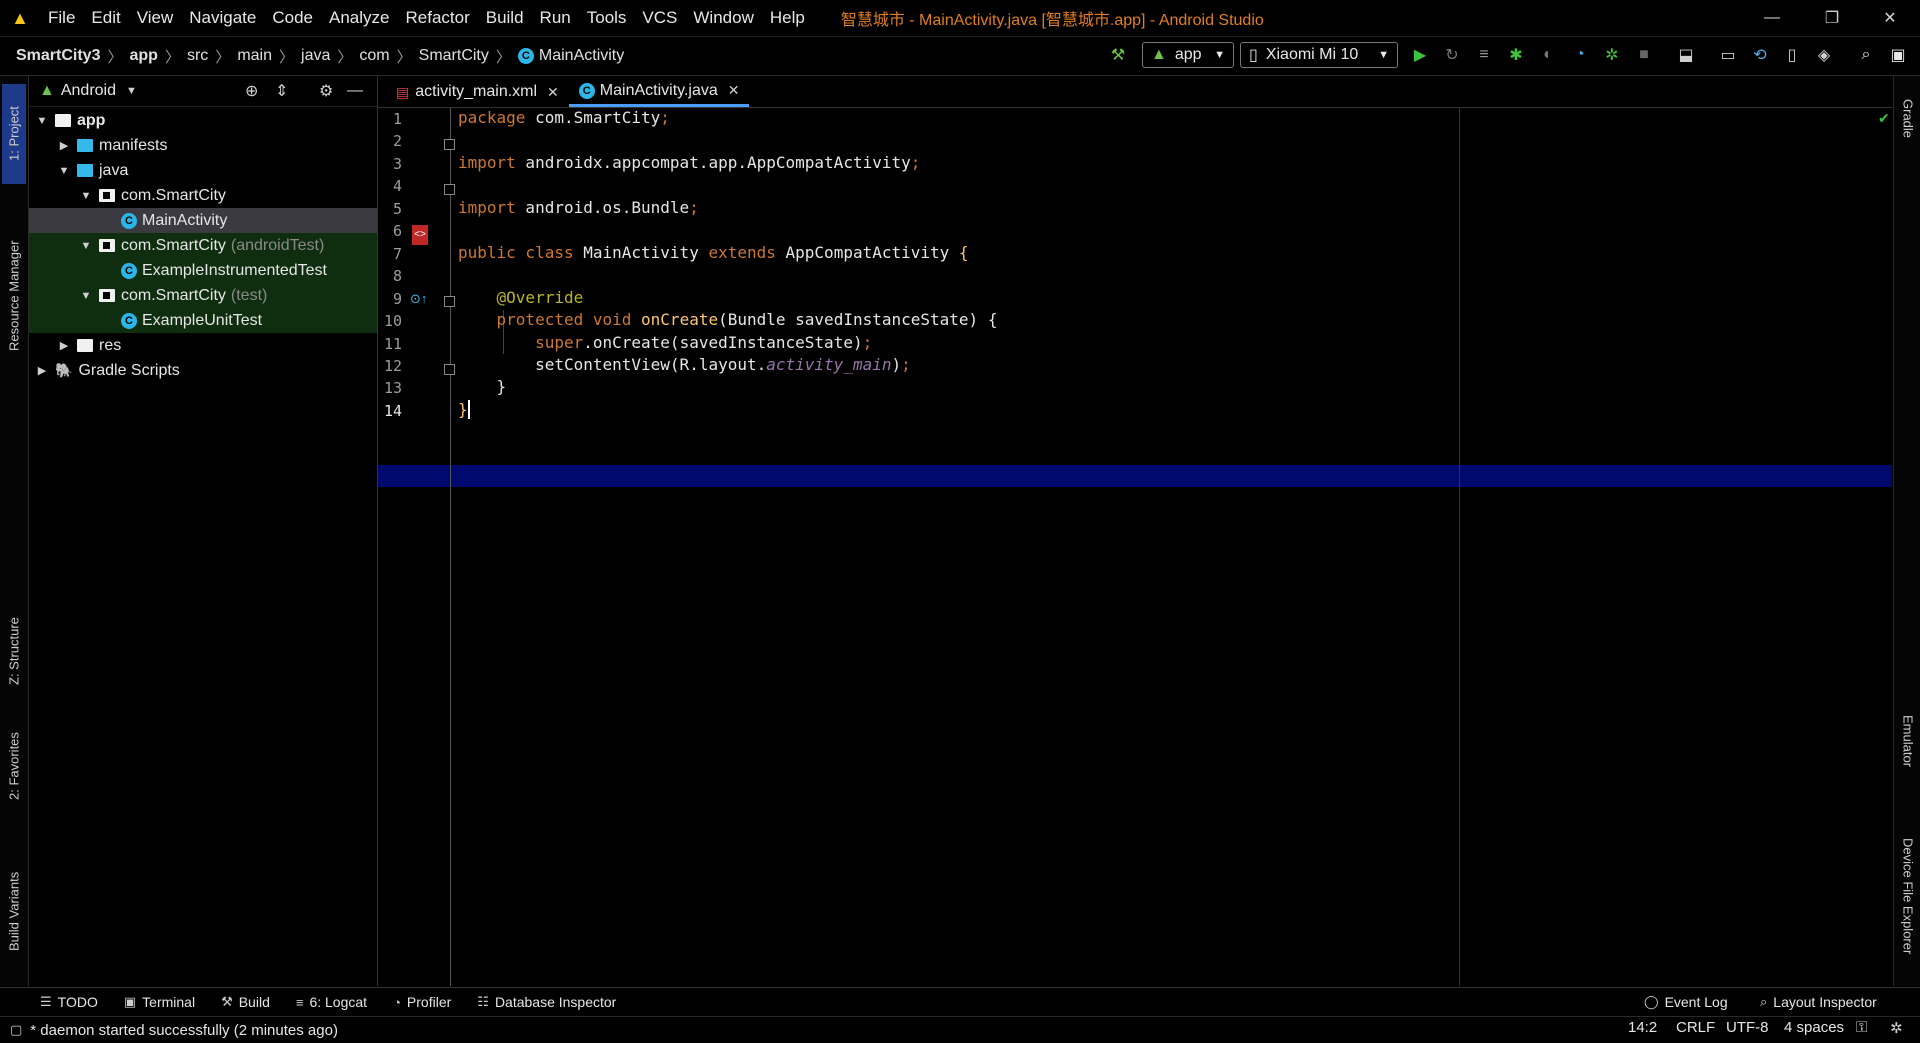  What do you see at coordinates (292, 18) in the screenshot?
I see `menu-code: Code` at bounding box center [292, 18].